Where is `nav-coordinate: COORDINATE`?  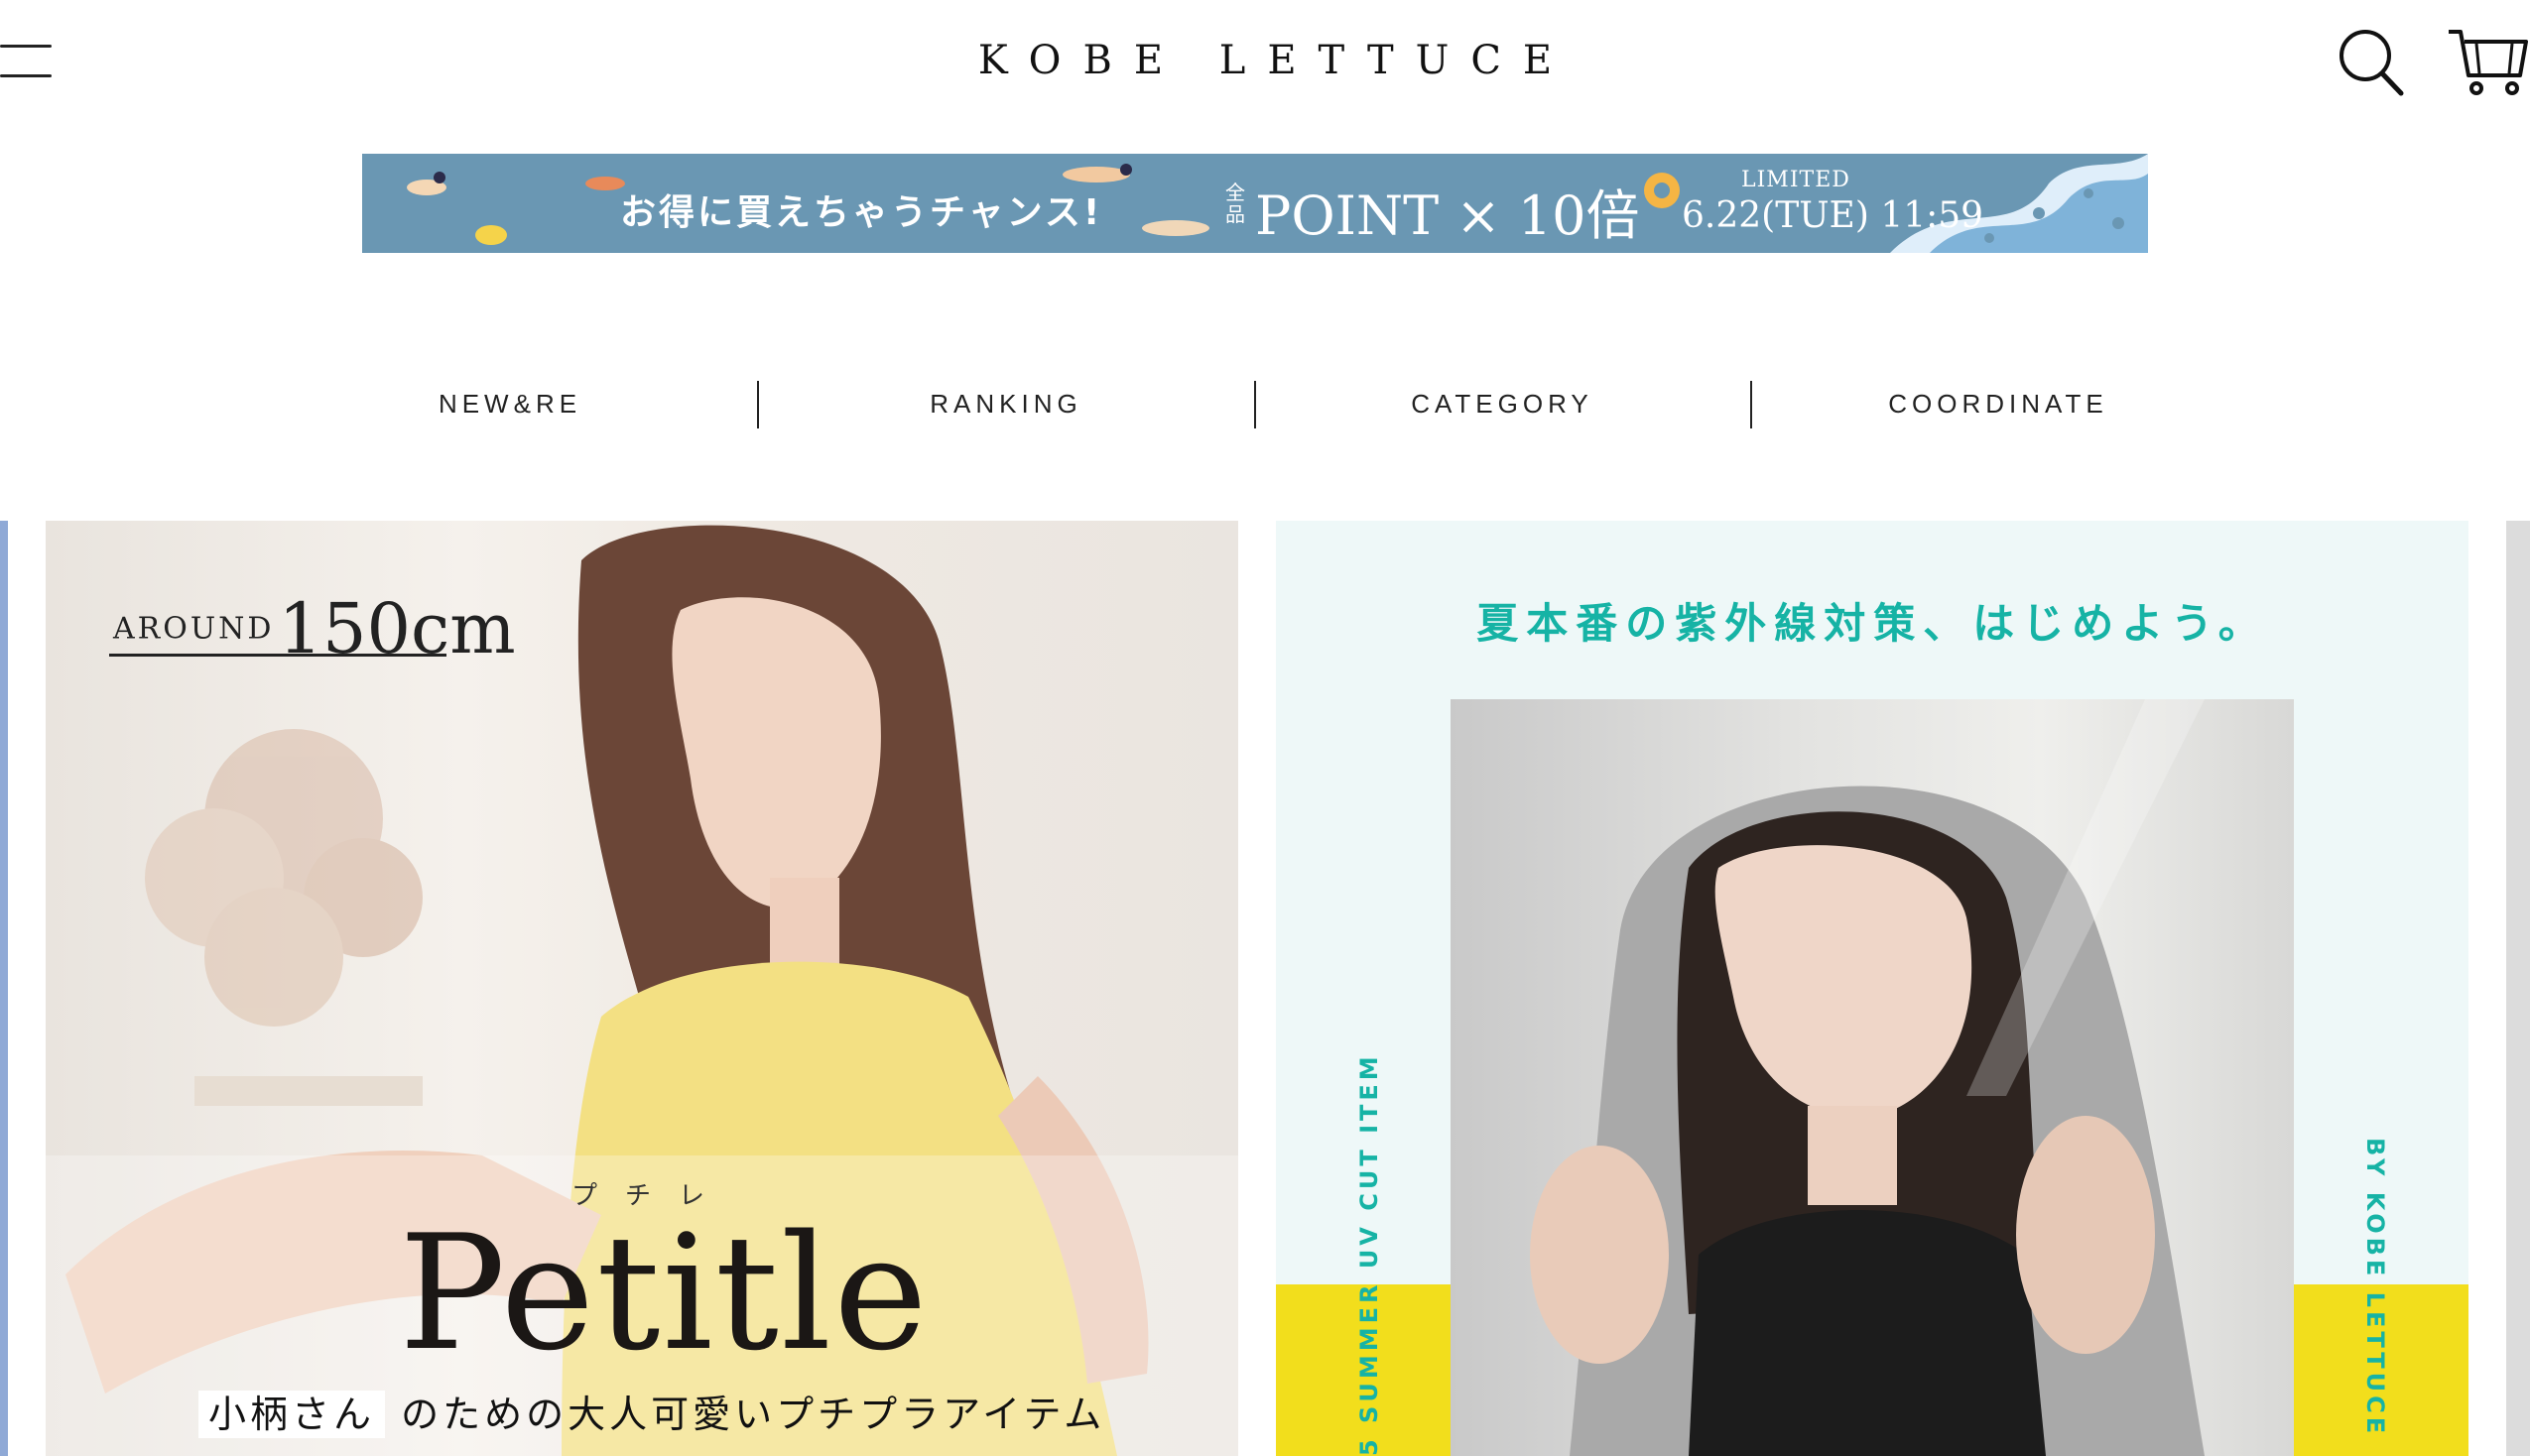 nav-coordinate: COORDINATE is located at coordinates (1998, 404).